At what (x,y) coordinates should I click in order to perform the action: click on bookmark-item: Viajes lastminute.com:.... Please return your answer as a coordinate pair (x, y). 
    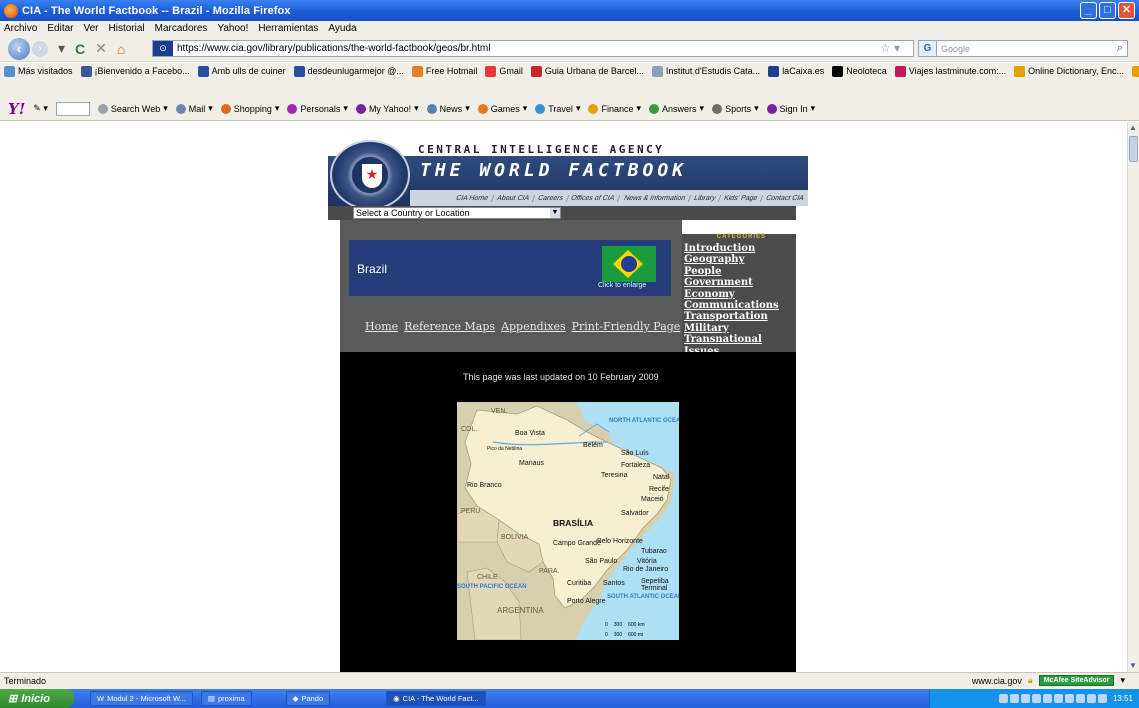
    Looking at the image, I should click on (950, 71).